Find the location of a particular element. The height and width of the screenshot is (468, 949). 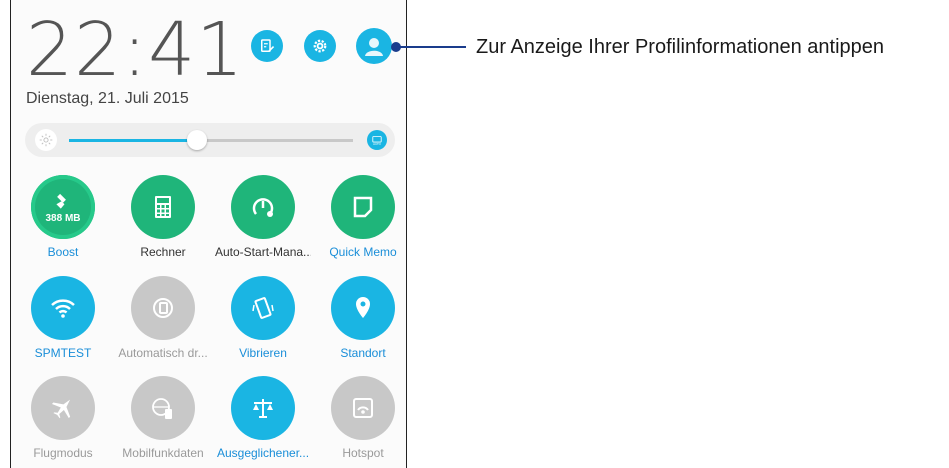

tile-boost: 388 MB Boost is located at coordinates (63, 225).